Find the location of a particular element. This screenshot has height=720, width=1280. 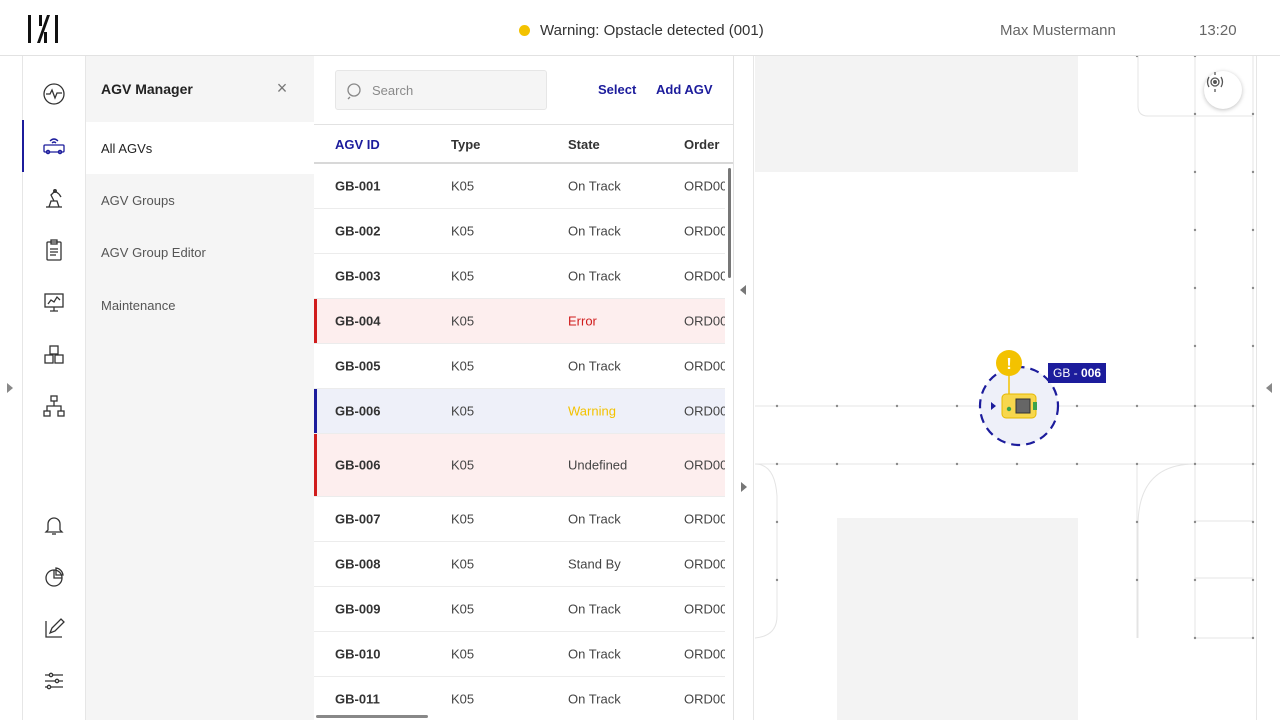

rail-item-activity is located at coordinates (54, 94).